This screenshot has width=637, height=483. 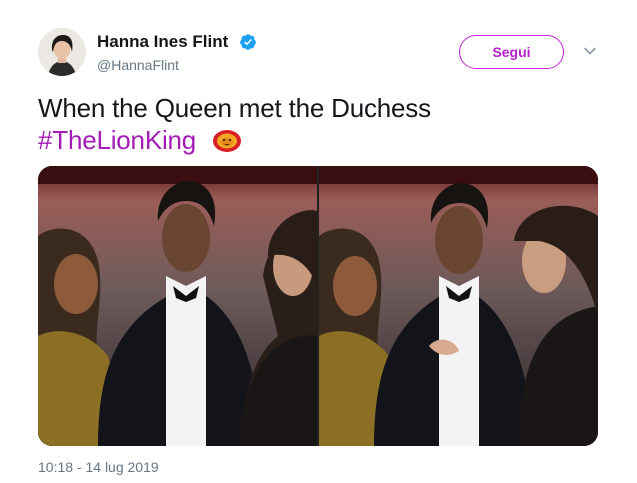 What do you see at coordinates (117, 140) in the screenshot?
I see `hashtag-link: #TheLionKing` at bounding box center [117, 140].